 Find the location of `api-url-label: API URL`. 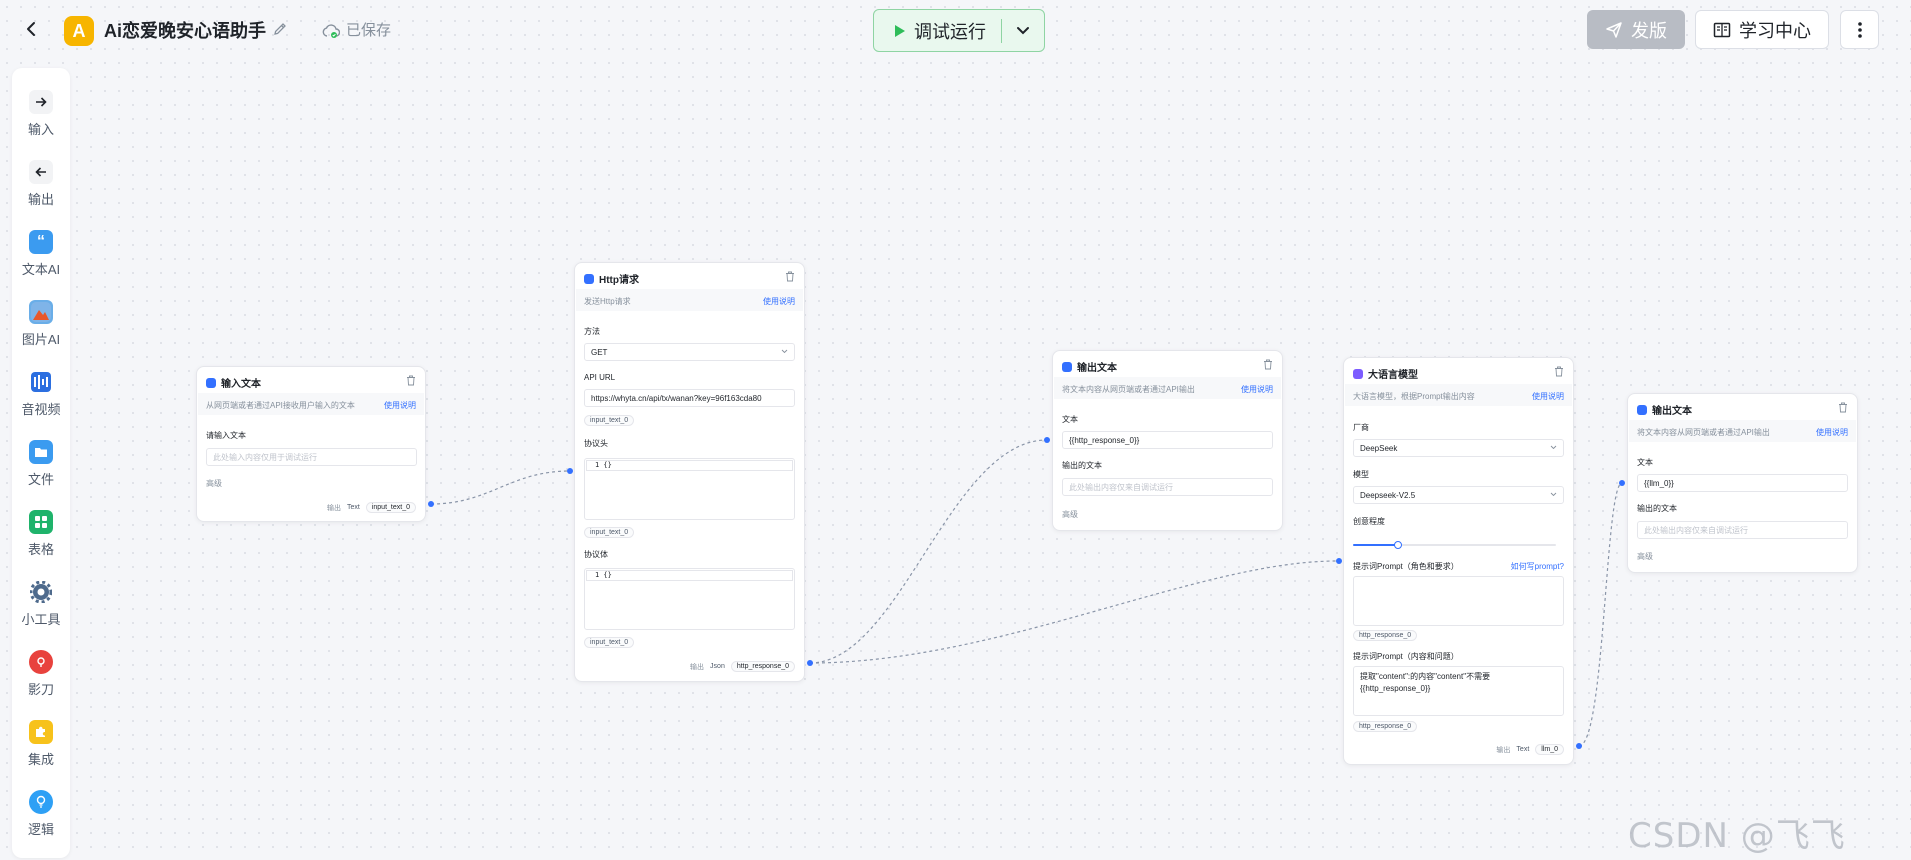

api-url-label: API URL is located at coordinates (600, 377).